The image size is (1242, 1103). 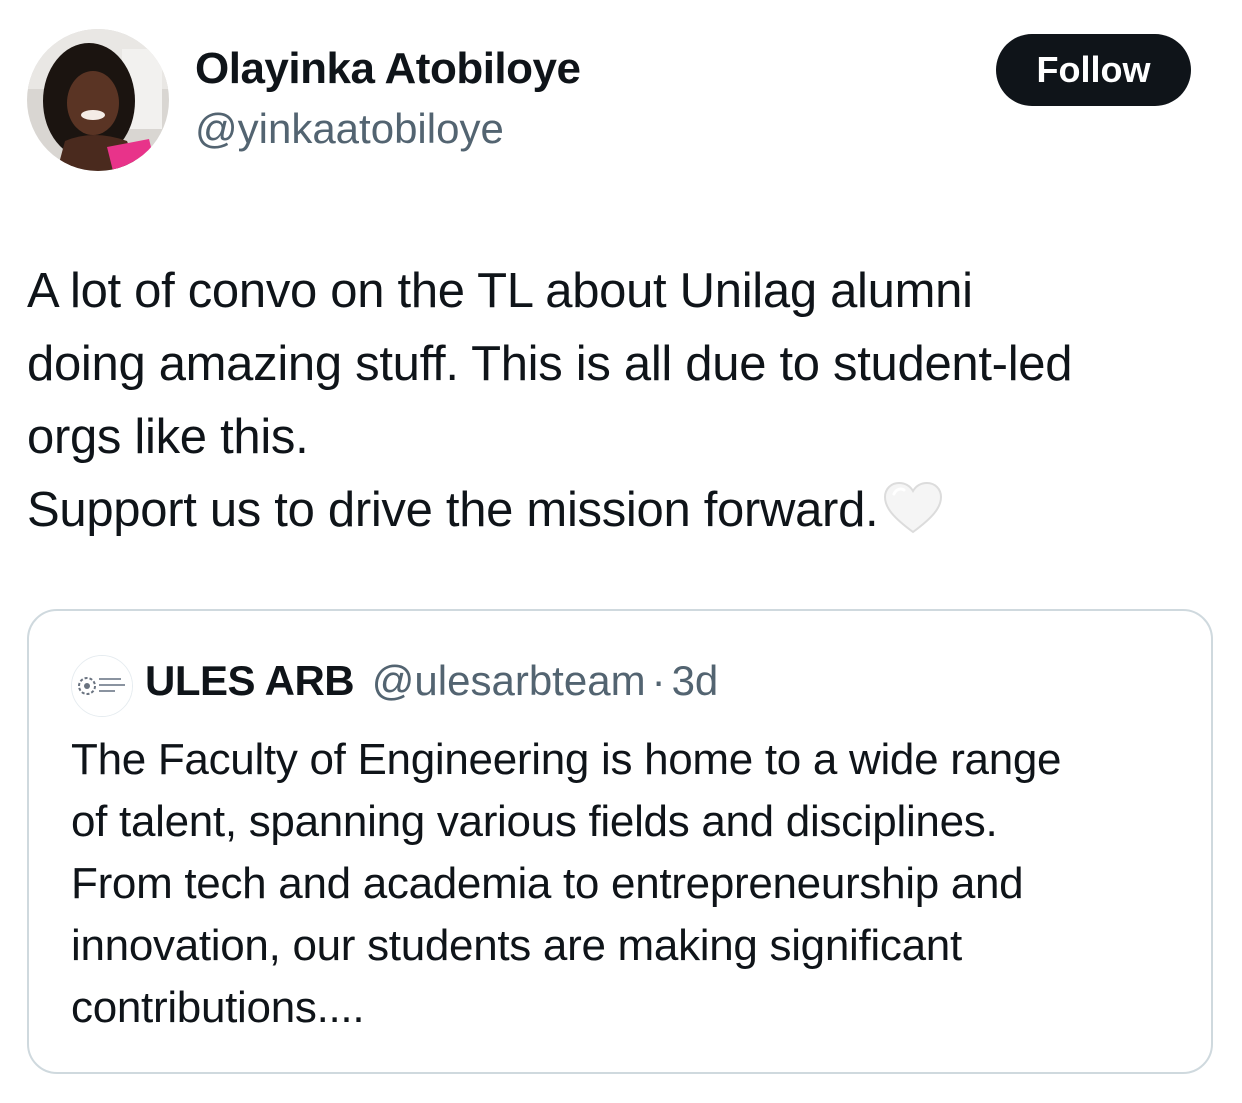 What do you see at coordinates (1093, 70) in the screenshot?
I see `follow-button: Follow` at bounding box center [1093, 70].